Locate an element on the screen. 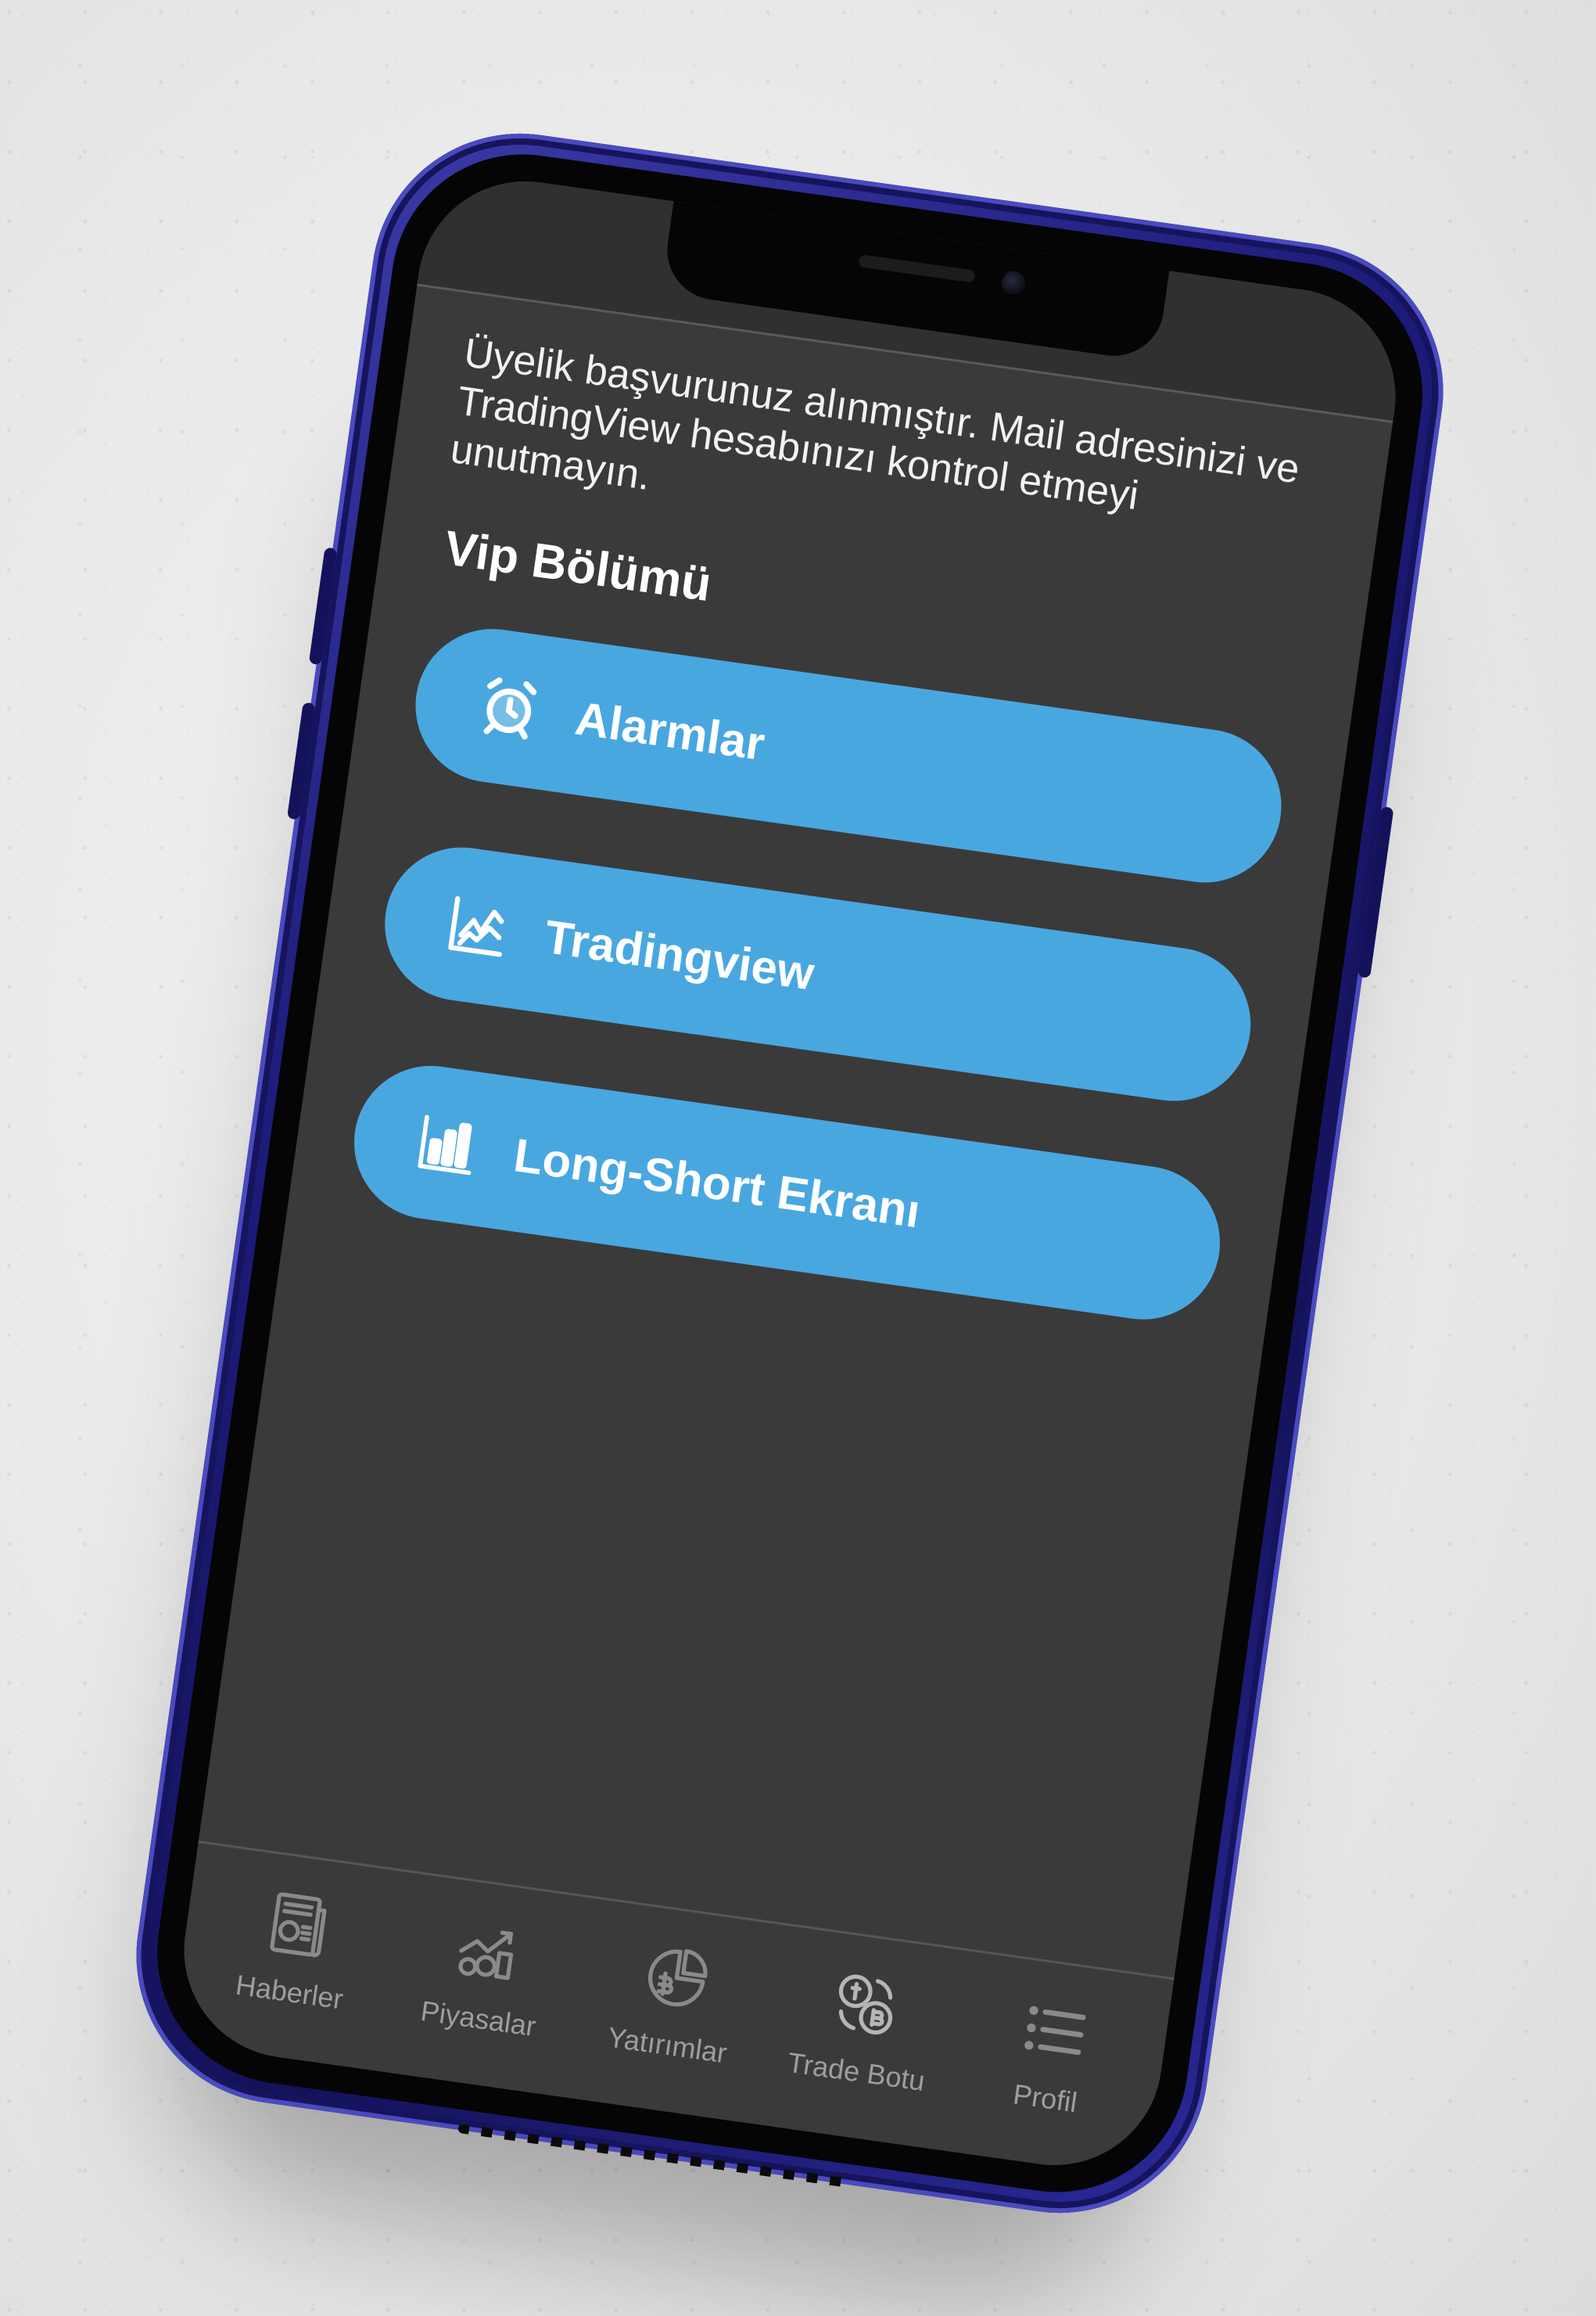  tradingview-label: Tradingview is located at coordinates (679, 955).